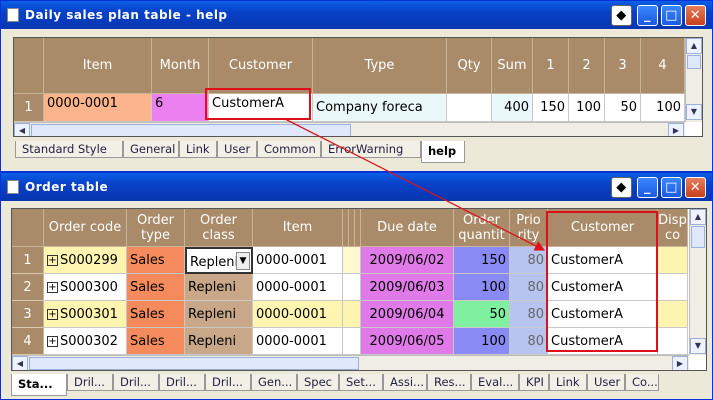 Image resolution: width=713 pixels, height=400 pixels. Describe the element at coordinates (587, 108) in the screenshot. I see `cell-d2: 100` at that location.